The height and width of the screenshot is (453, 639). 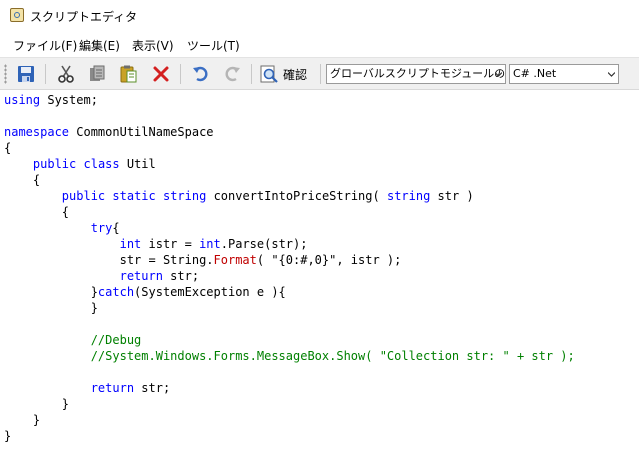 I want to click on code-token: .Parse(str);, so click(x=264, y=244).